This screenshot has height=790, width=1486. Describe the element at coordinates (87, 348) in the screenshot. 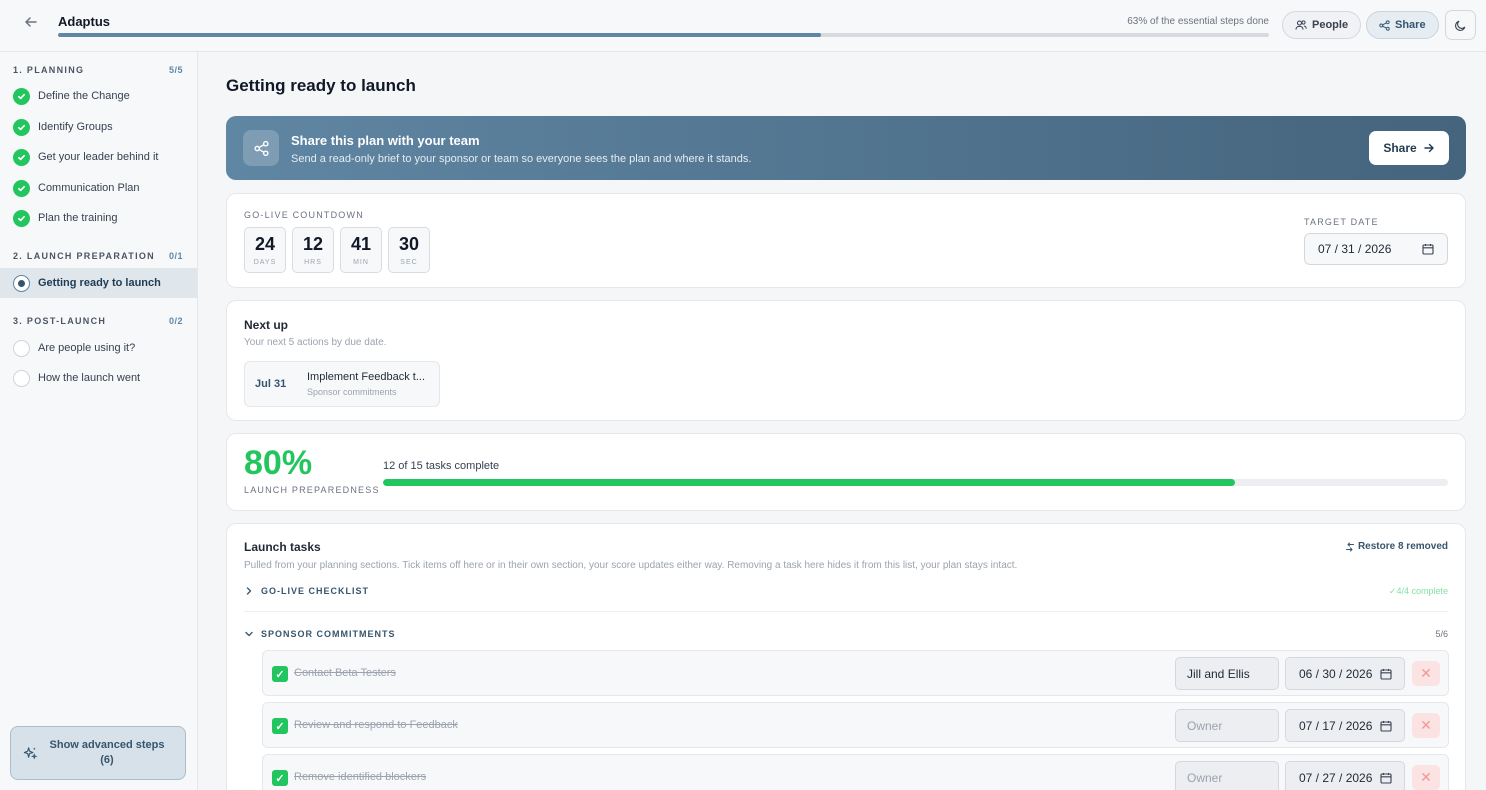

I see `sidebar-item-label: Are people using it?` at that location.